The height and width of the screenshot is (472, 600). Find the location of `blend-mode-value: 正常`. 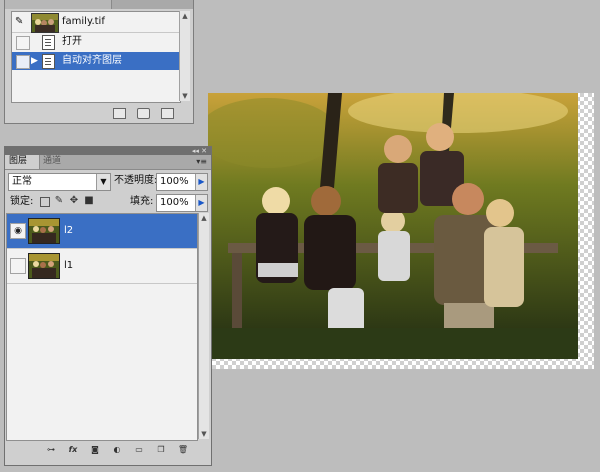

blend-mode-value: 正常 is located at coordinates (22, 181).